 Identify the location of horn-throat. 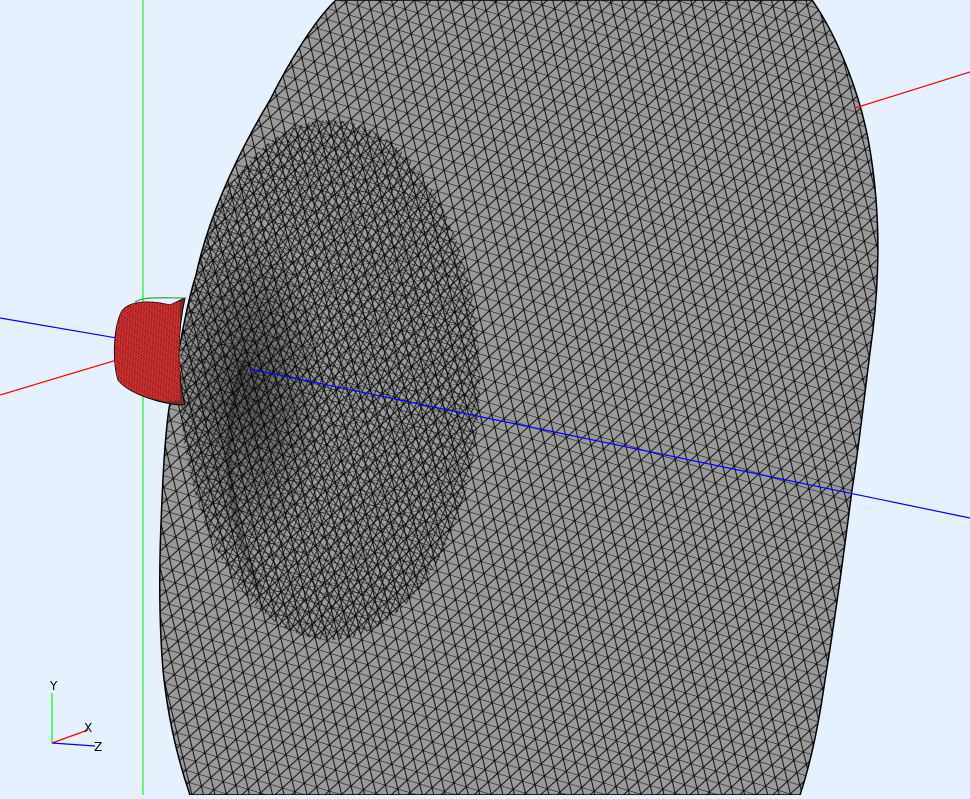
(150, 352).